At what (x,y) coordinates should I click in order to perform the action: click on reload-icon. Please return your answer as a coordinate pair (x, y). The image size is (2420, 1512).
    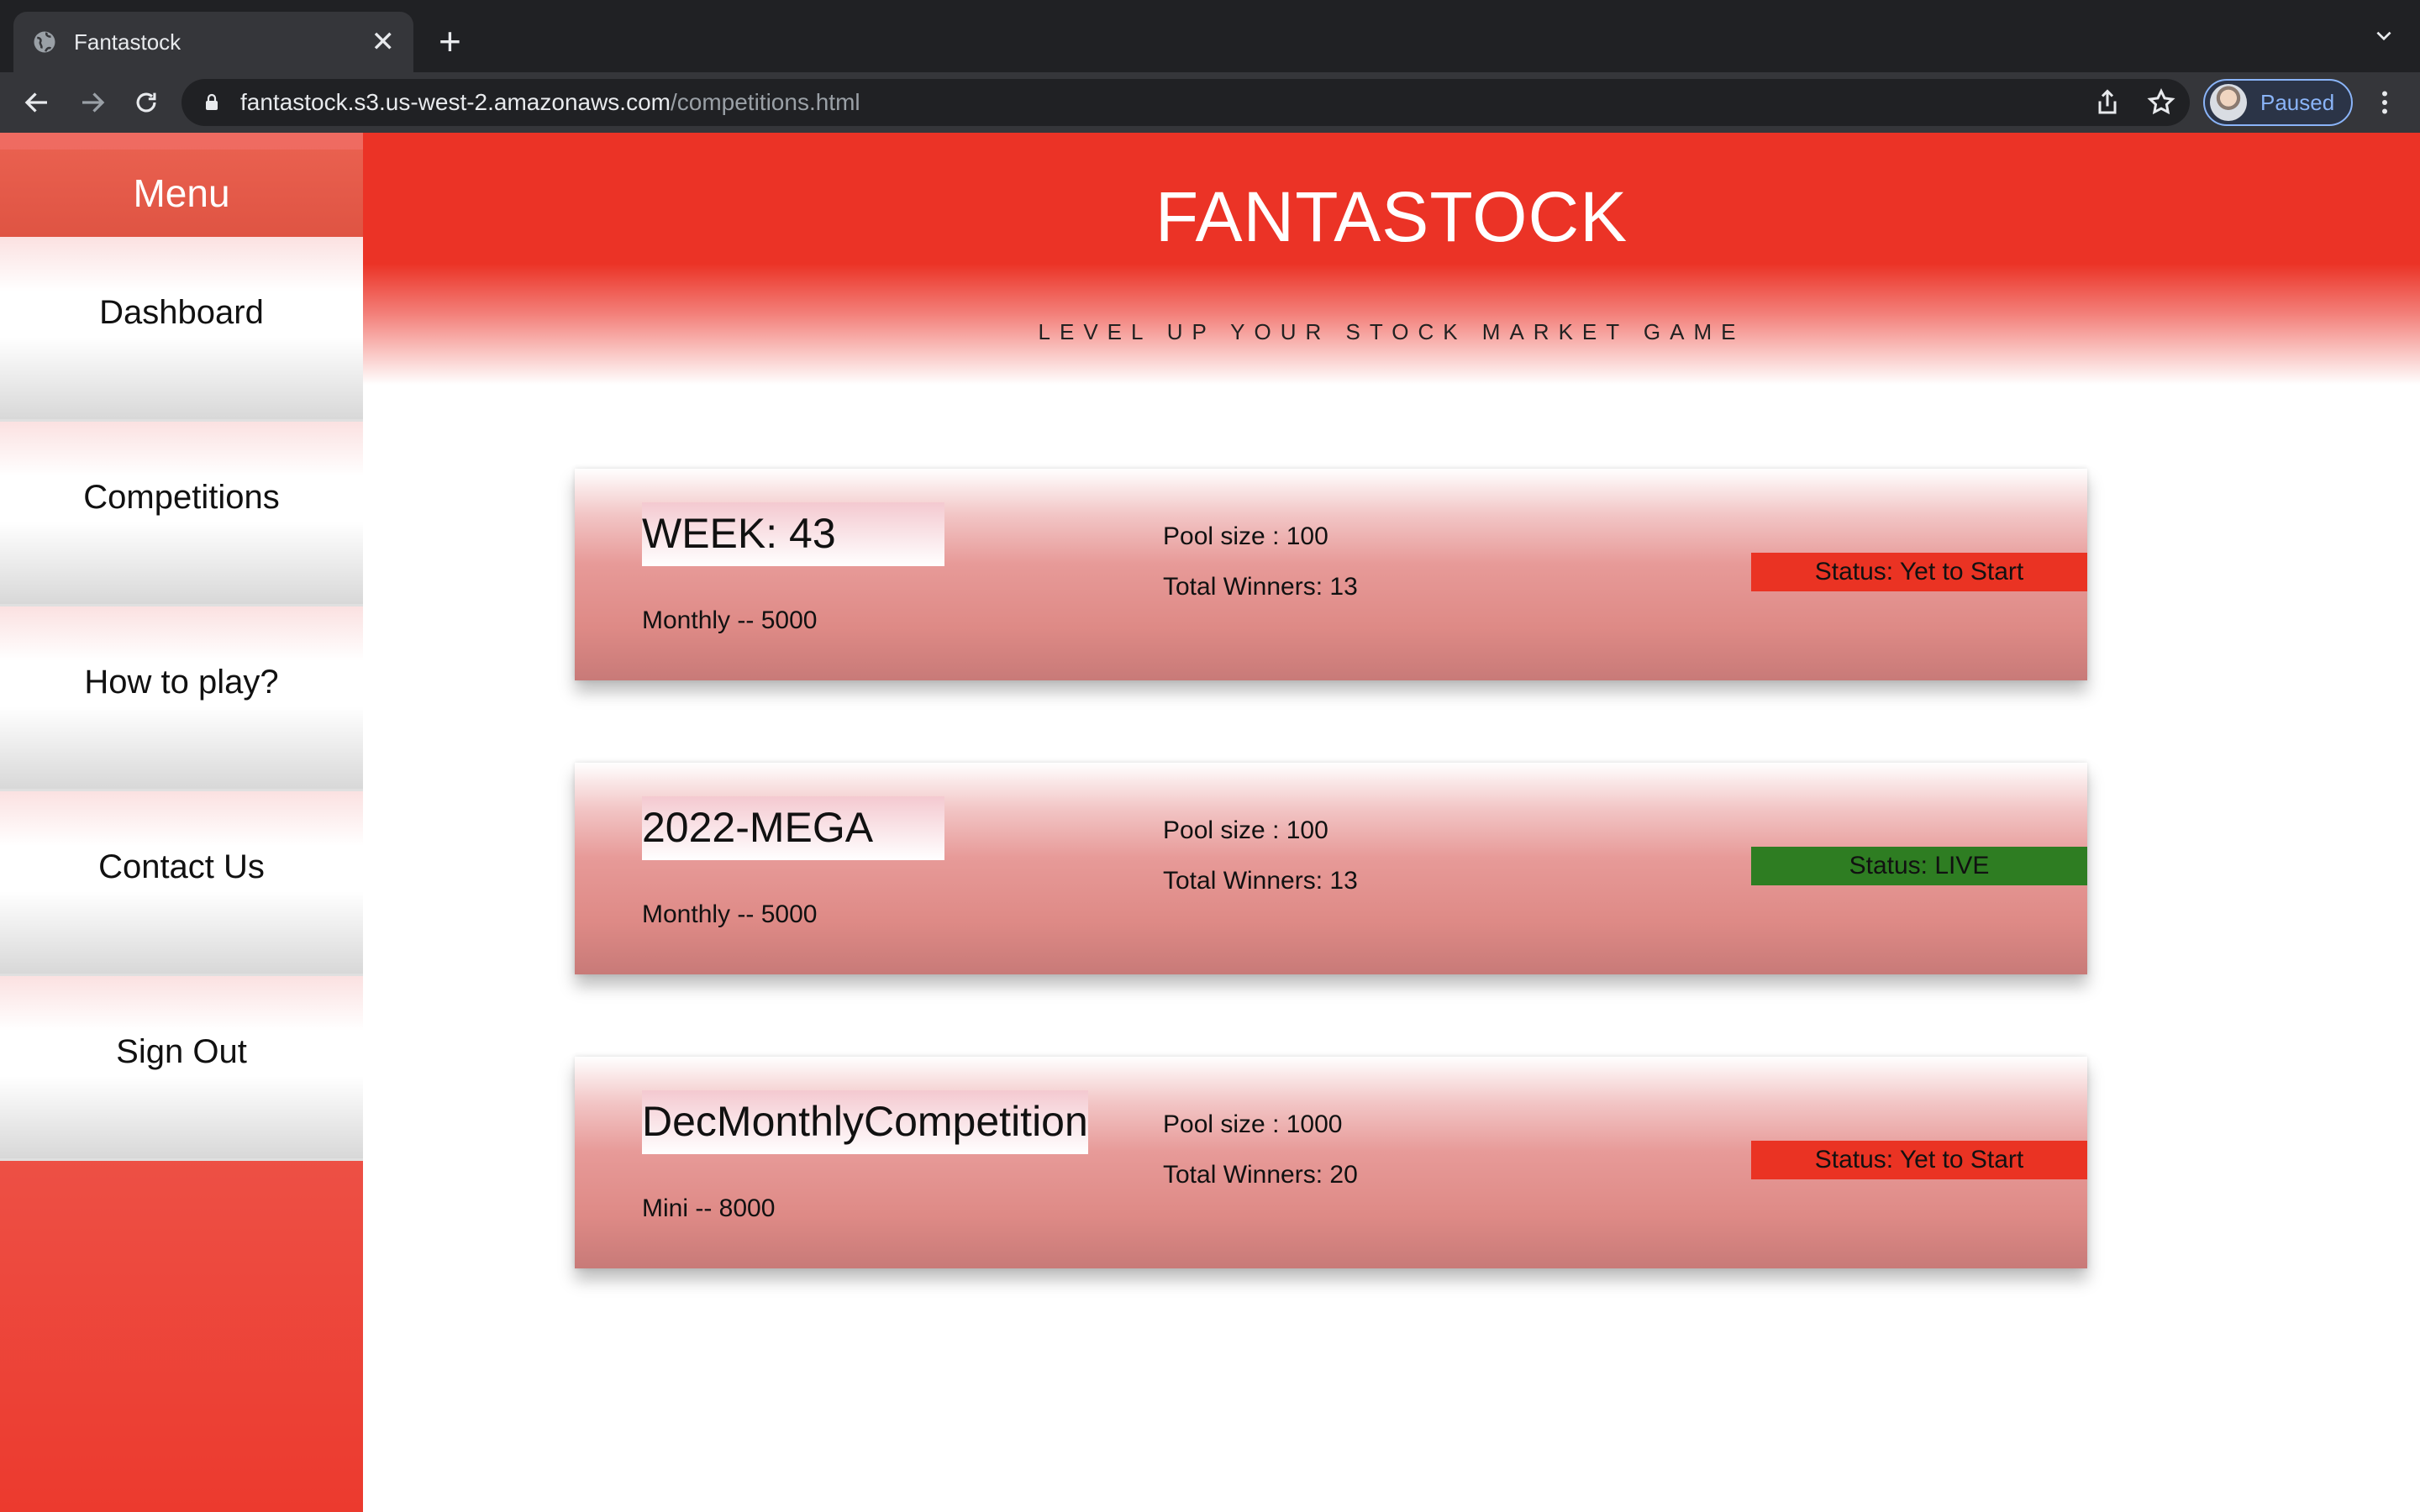
    Looking at the image, I should click on (146, 102).